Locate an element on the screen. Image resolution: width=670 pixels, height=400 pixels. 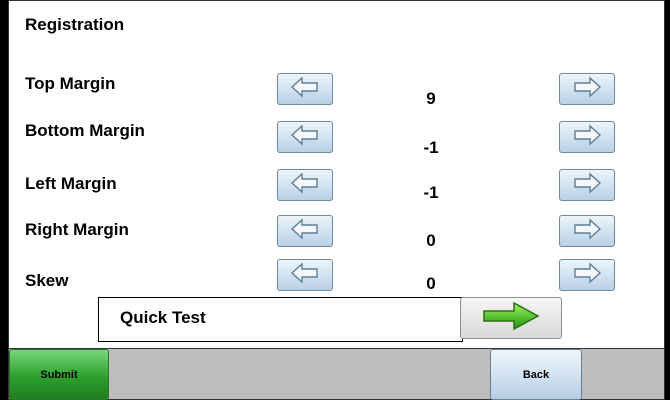
top-margin-label: Top Margin is located at coordinates (70, 83).